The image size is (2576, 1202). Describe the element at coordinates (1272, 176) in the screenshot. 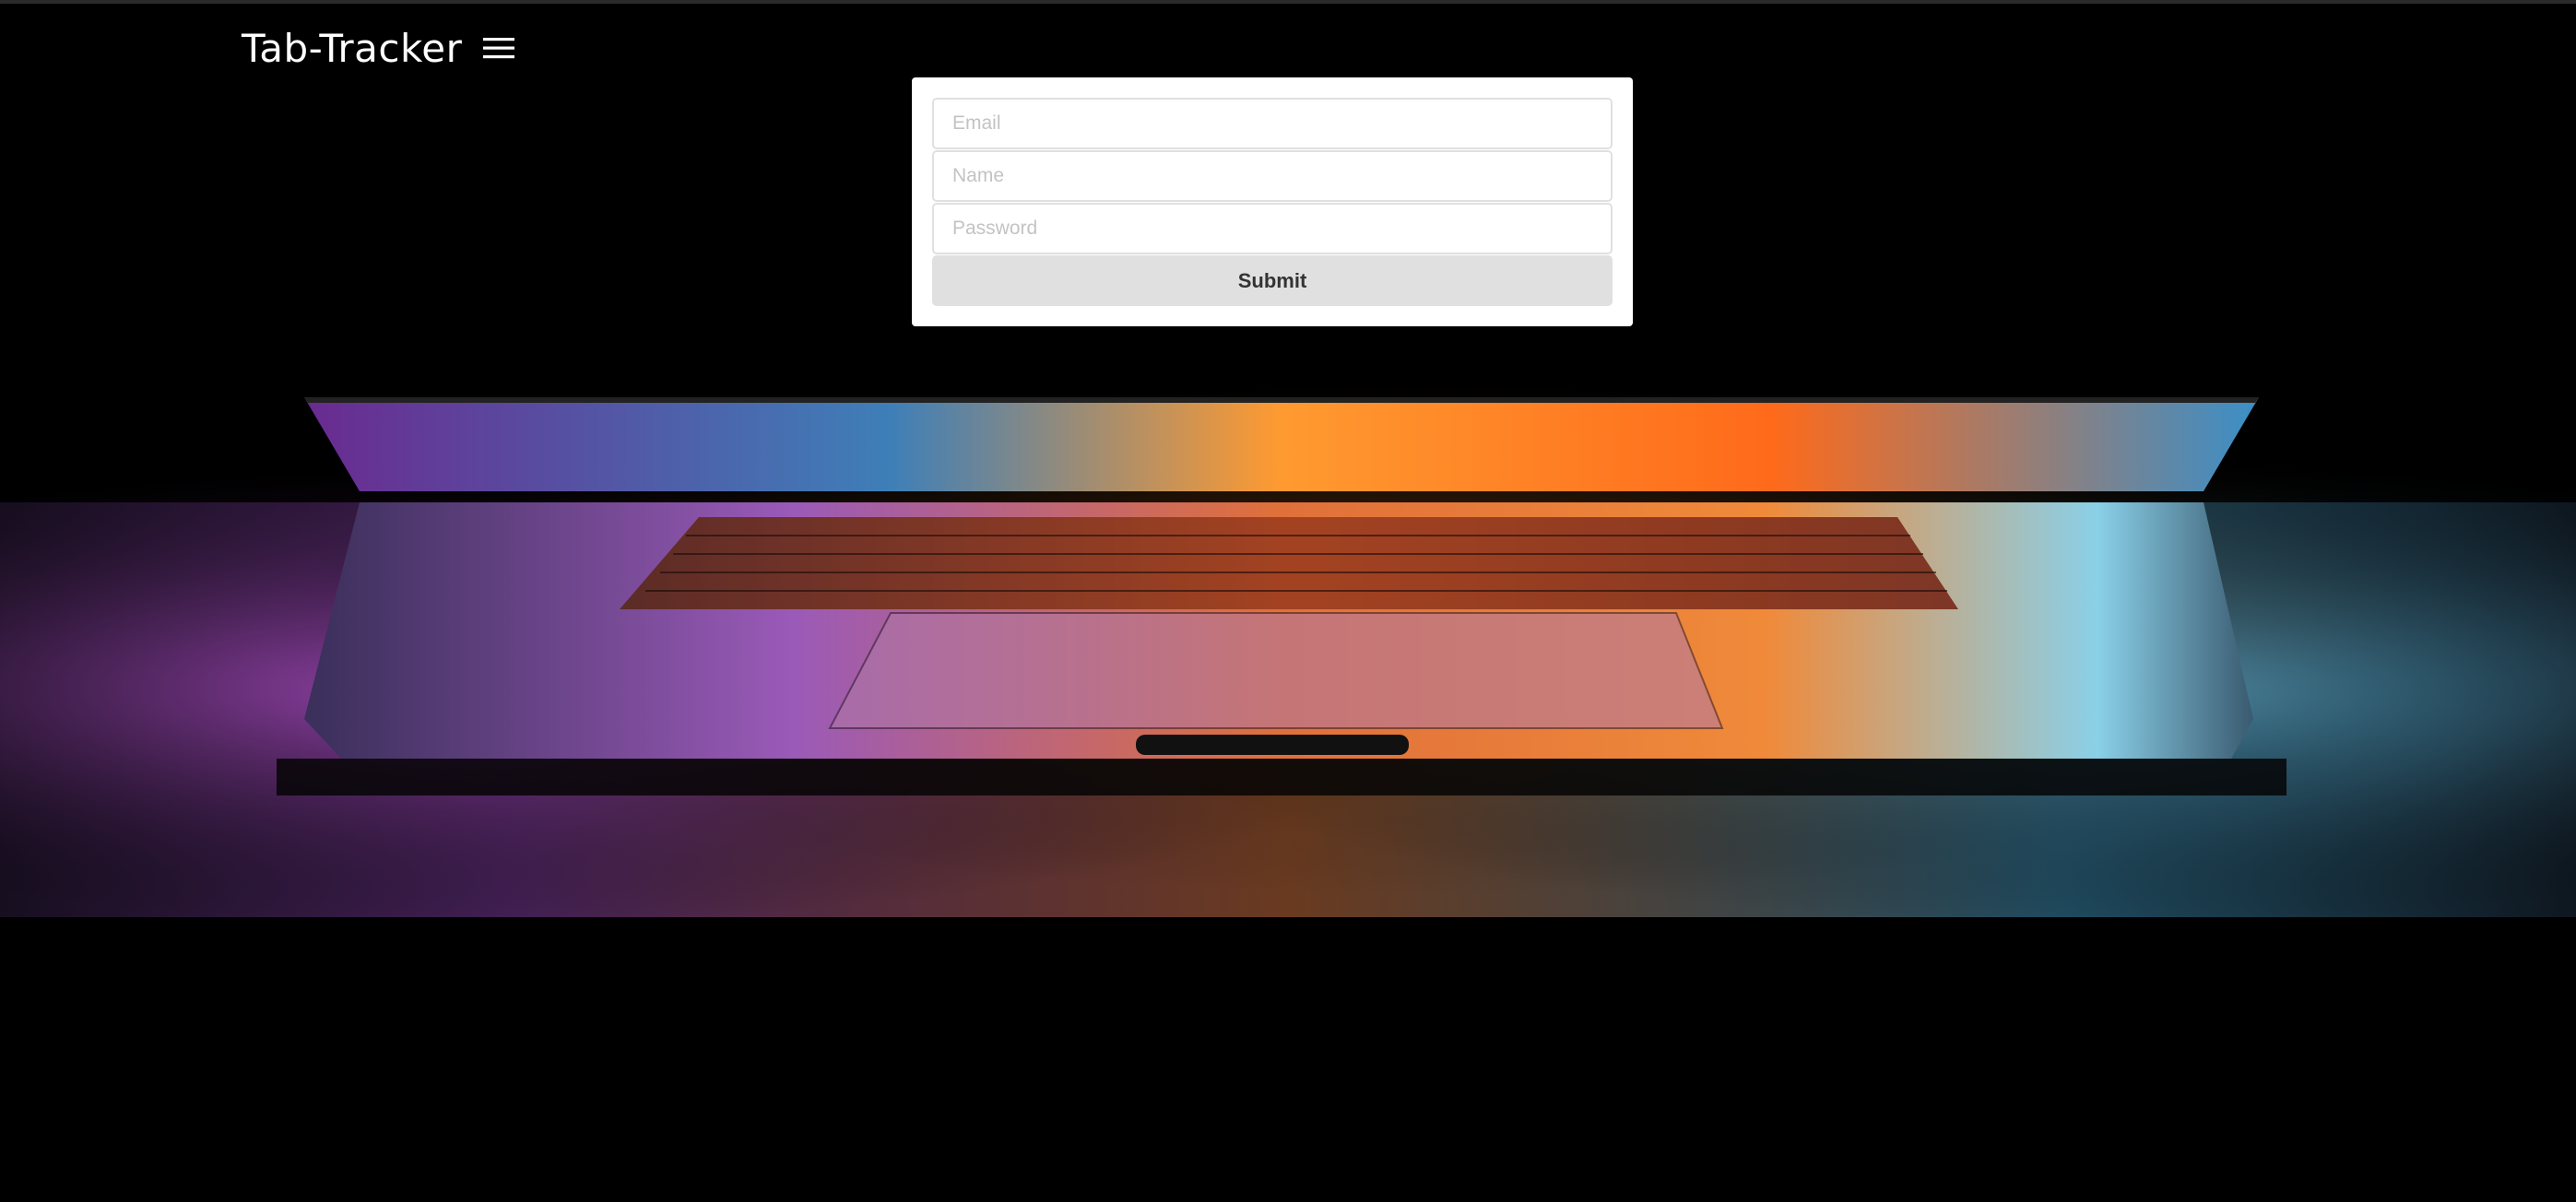

I see `name-field` at that location.